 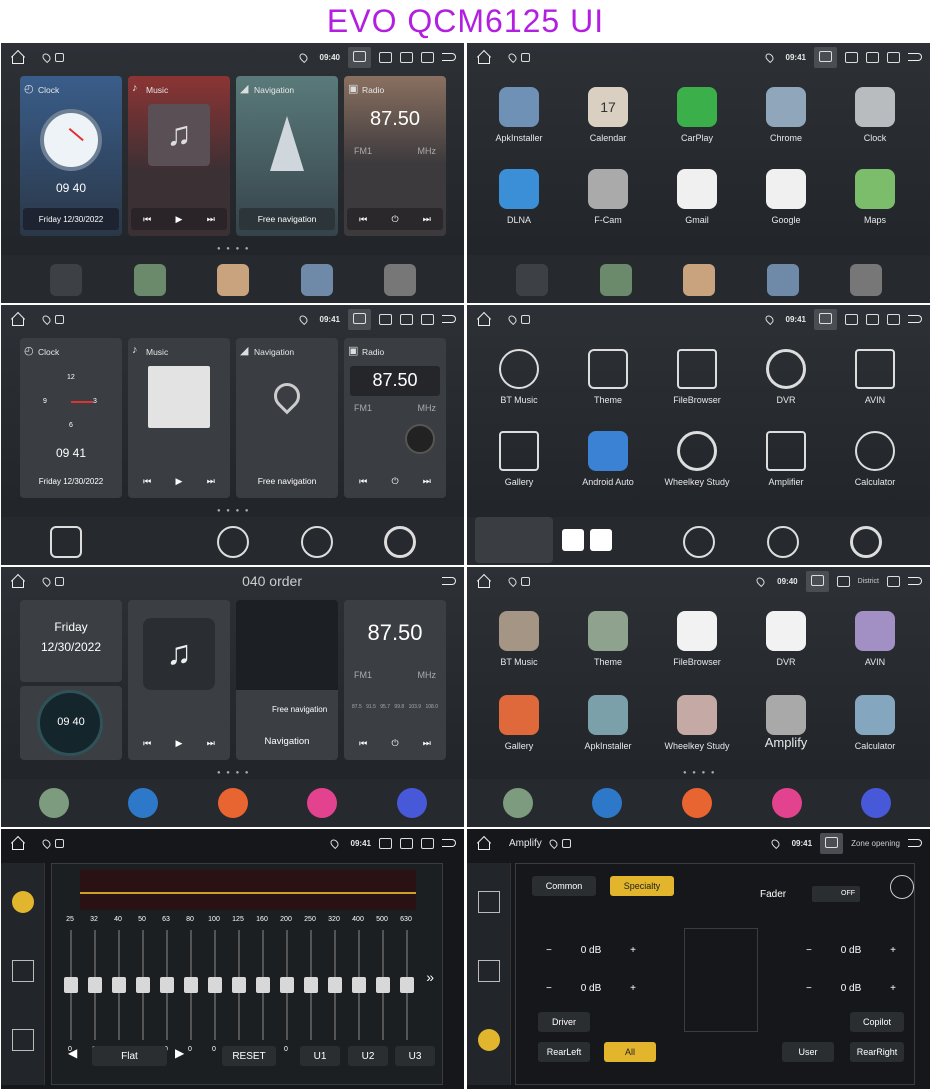 I want to click on app-amplifier: Amplifier, so click(x=786, y=459).